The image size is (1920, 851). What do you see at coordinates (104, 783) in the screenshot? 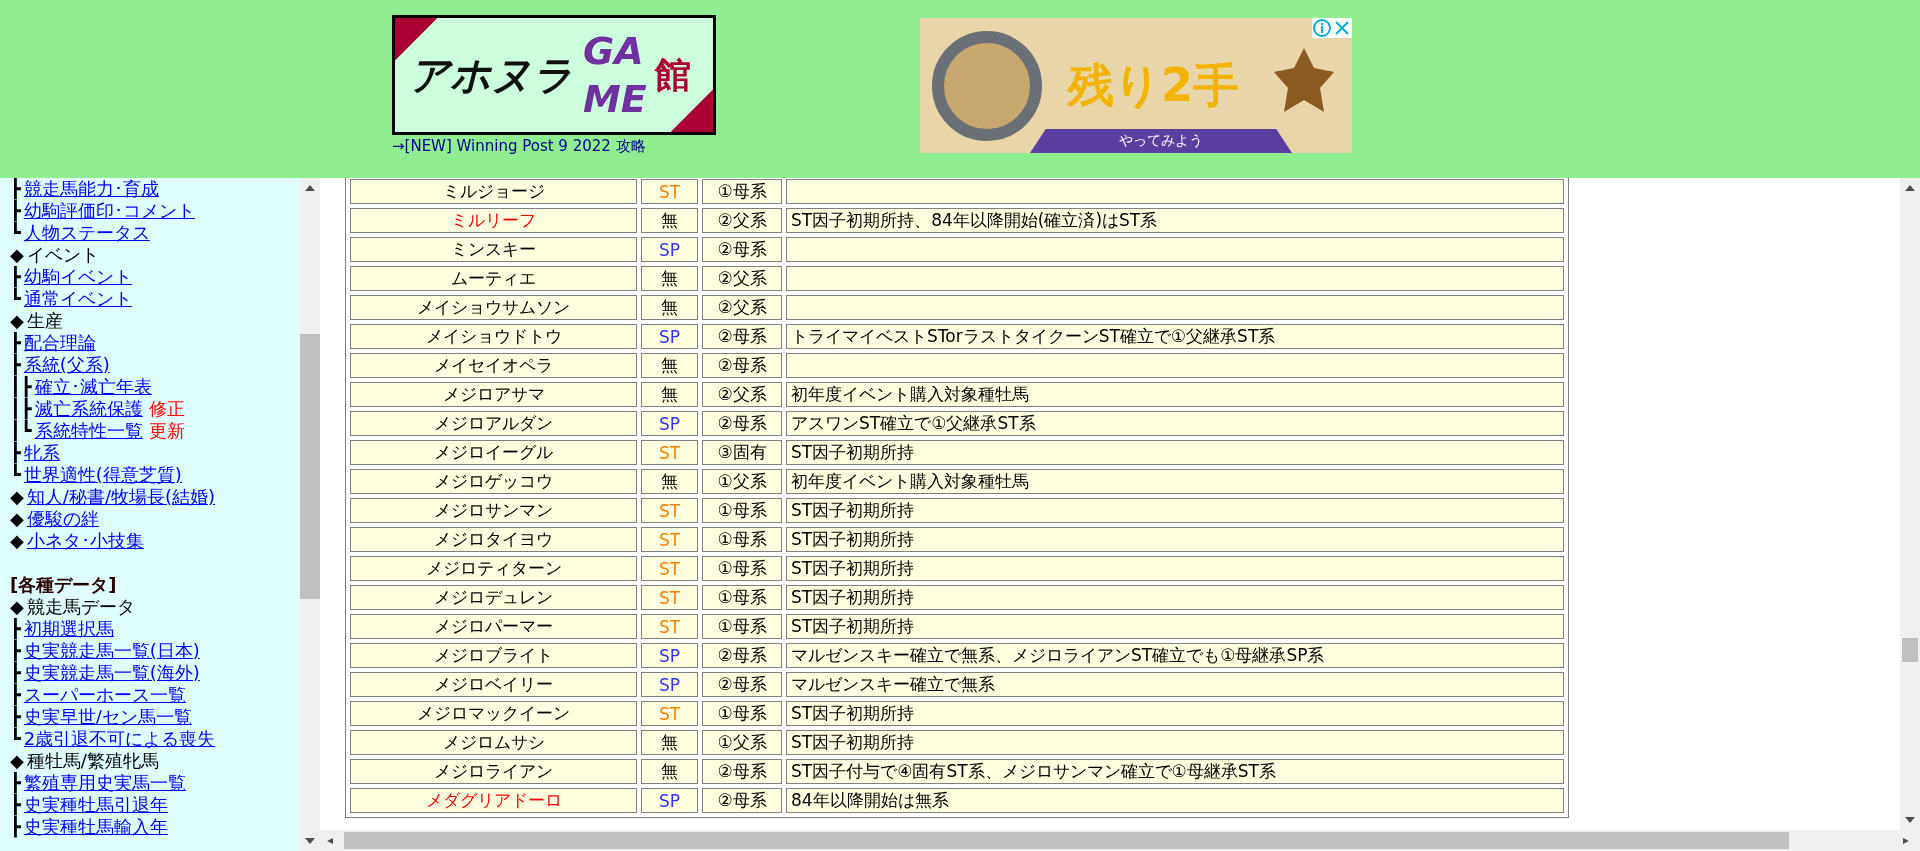
I see `sidebar-link: 繁殖専用史実馬一覧` at bounding box center [104, 783].